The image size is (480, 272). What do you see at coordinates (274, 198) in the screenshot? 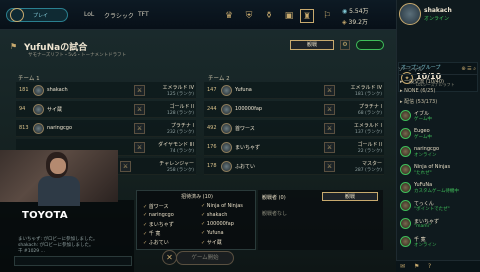
I see `spectator-title: 観戦者 (0)` at bounding box center [274, 198].